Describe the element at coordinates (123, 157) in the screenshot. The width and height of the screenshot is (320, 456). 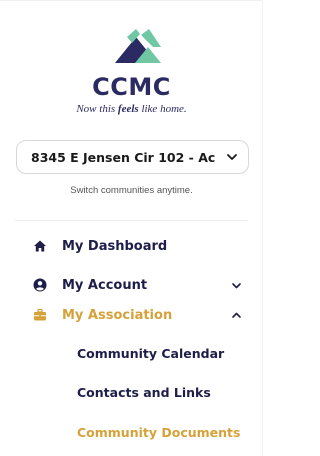
I see `community-select-value: 8345 E Jensen Cir 102 - Ac` at that location.